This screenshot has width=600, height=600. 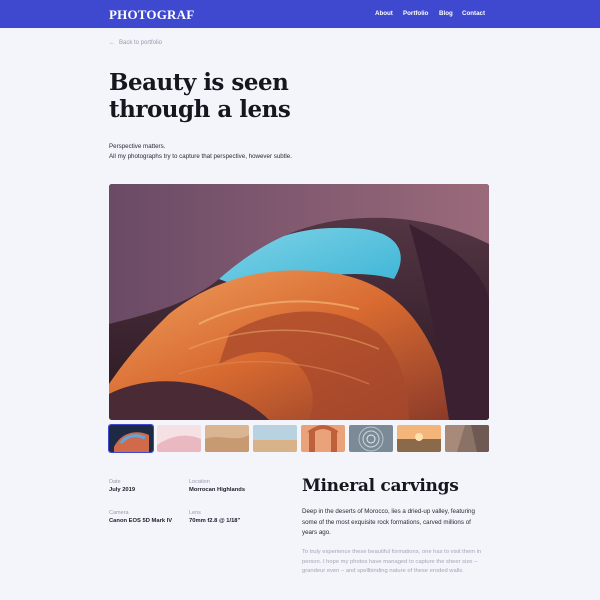 I want to click on page-headline: Beauty is seen through a lens, so click(x=219, y=96).